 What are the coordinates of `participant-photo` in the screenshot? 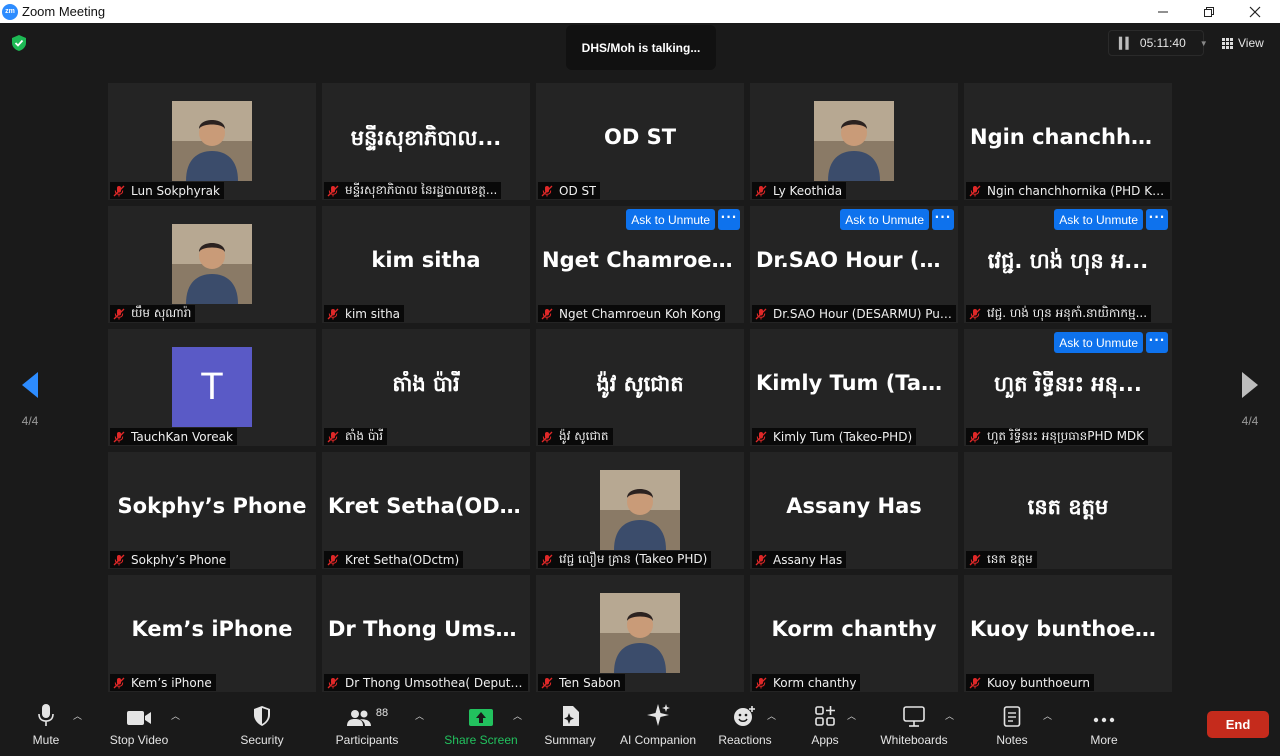 It's located at (640, 510).